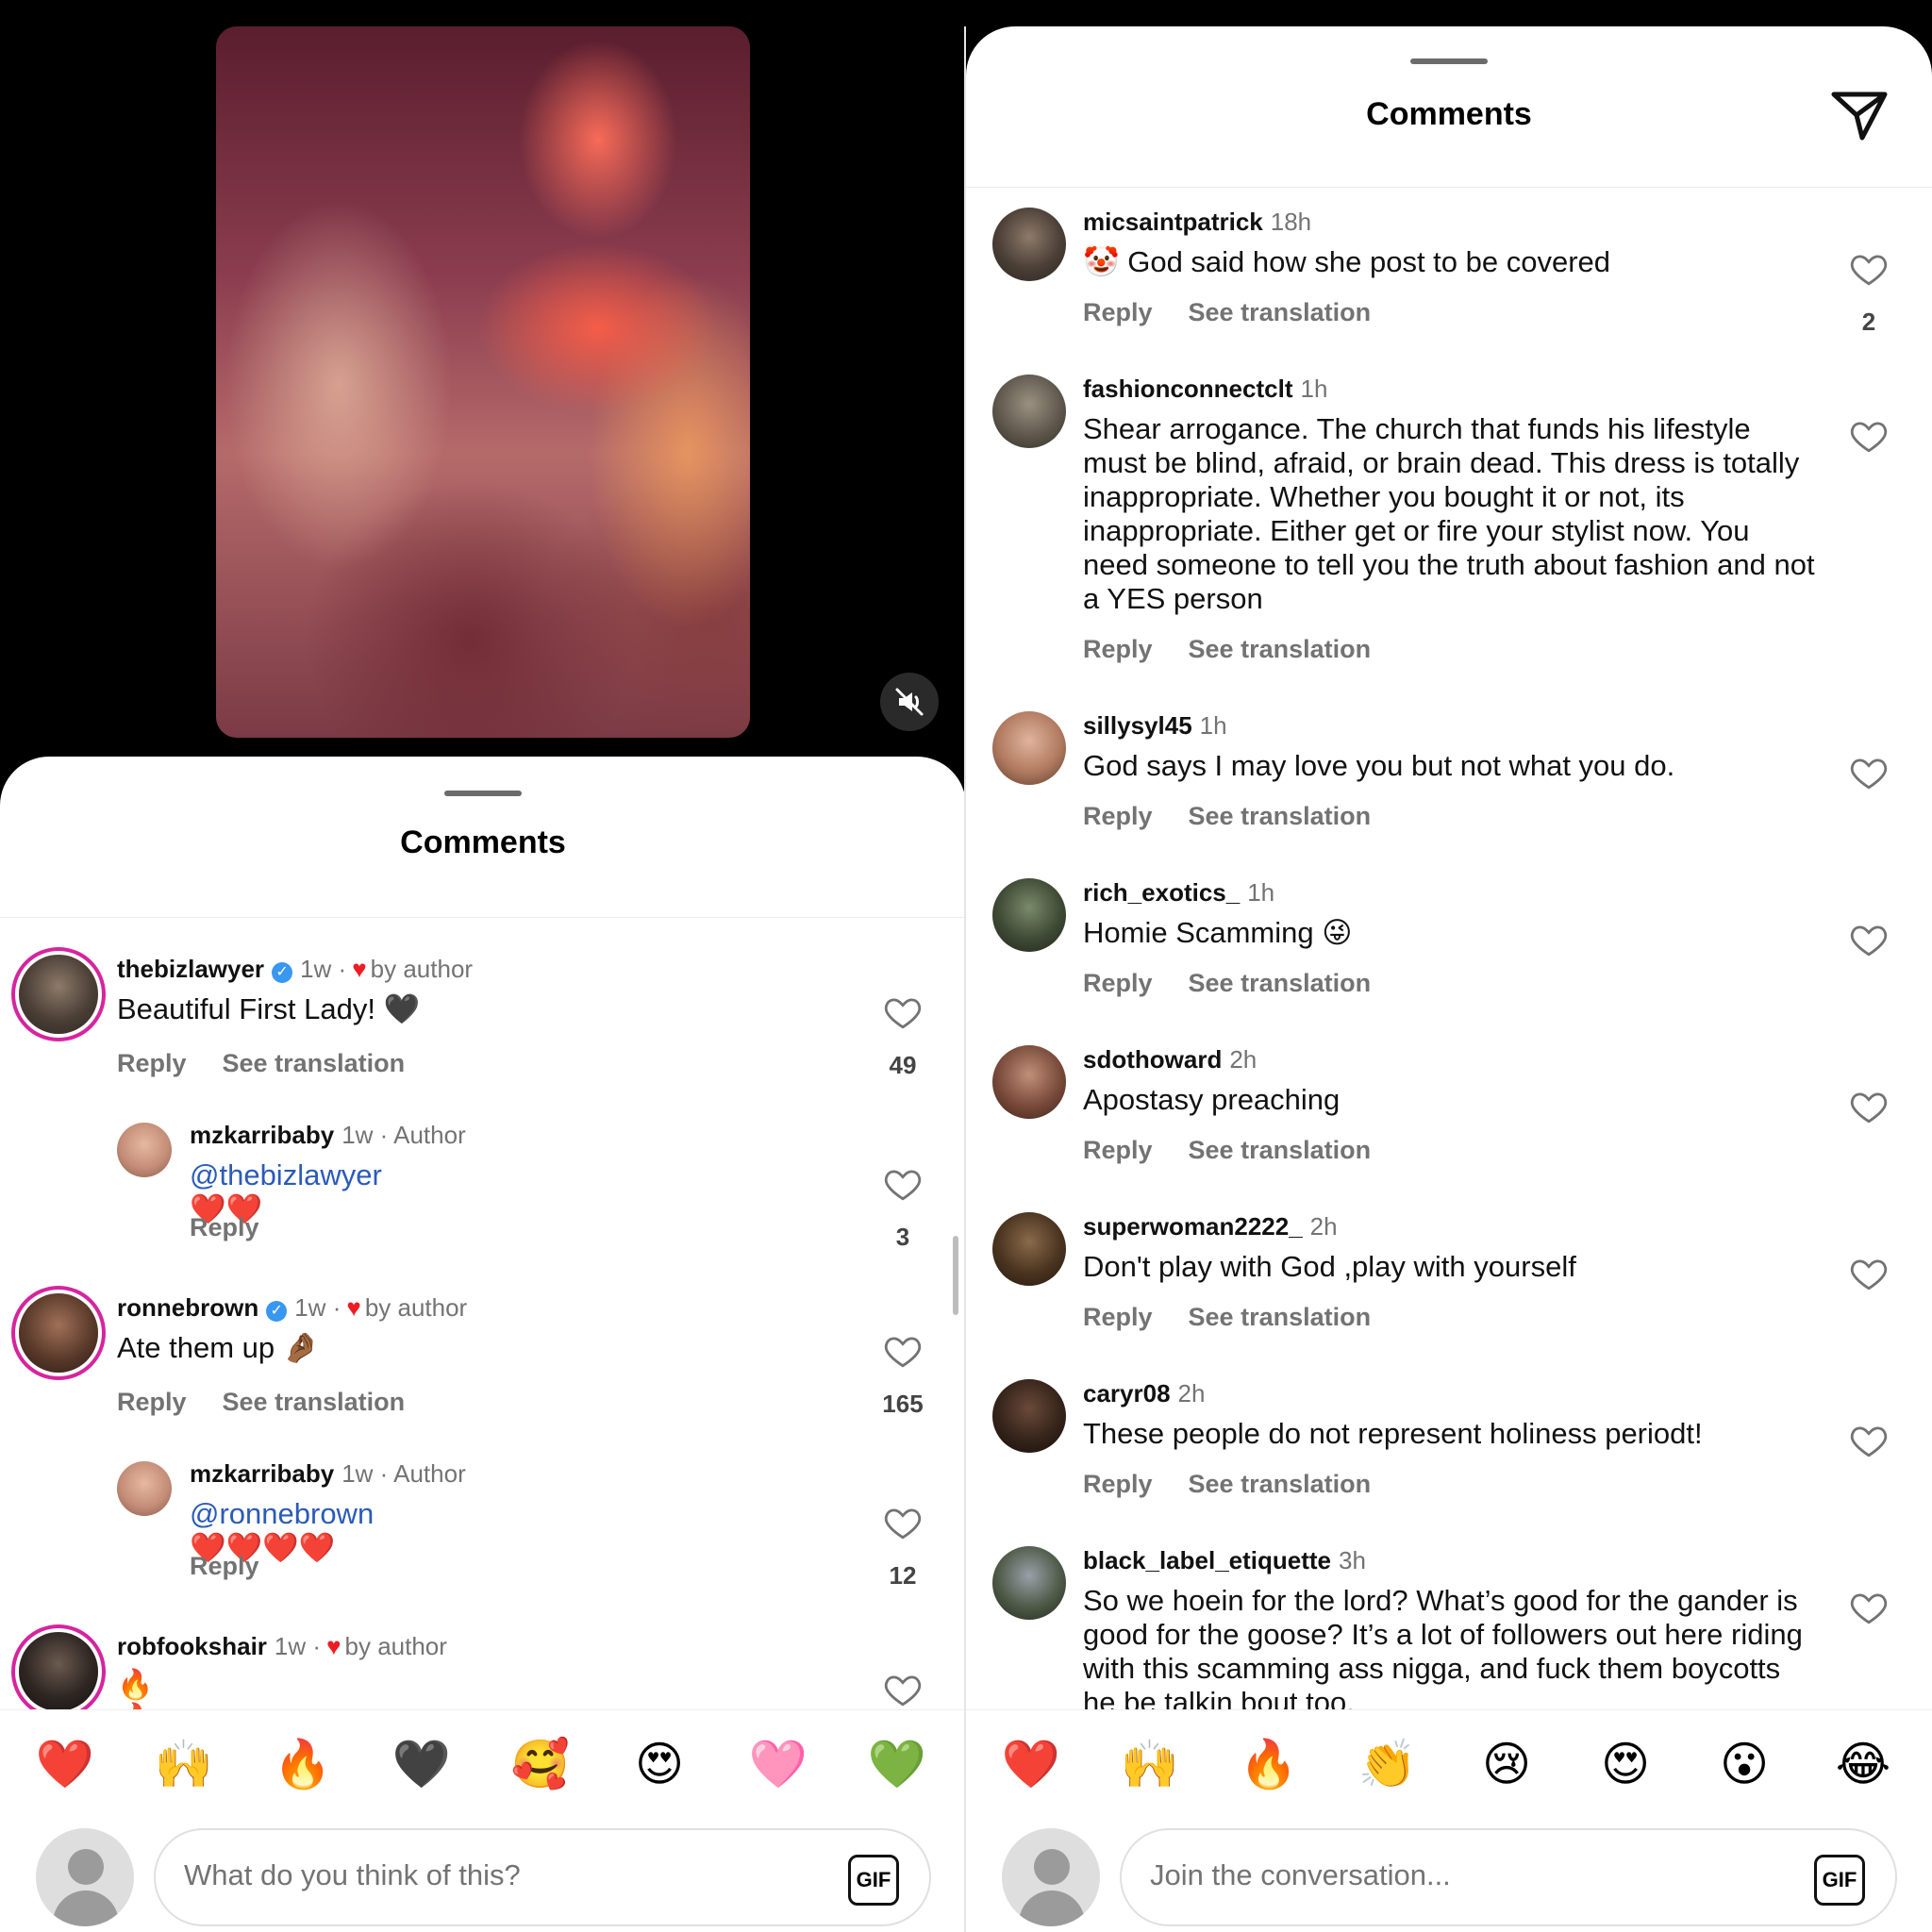  What do you see at coordinates (192, 1646) in the screenshot?
I see `username: robfookshair` at bounding box center [192, 1646].